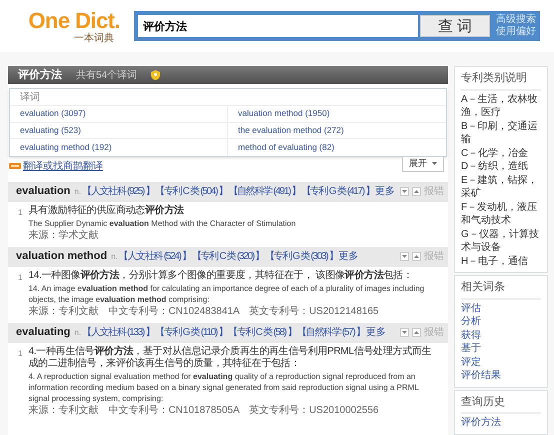 The height and width of the screenshot is (435, 554). What do you see at coordinates (337, 191) in the screenshot?
I see `category-link: 【专利 G 类 (417) 】` at bounding box center [337, 191].